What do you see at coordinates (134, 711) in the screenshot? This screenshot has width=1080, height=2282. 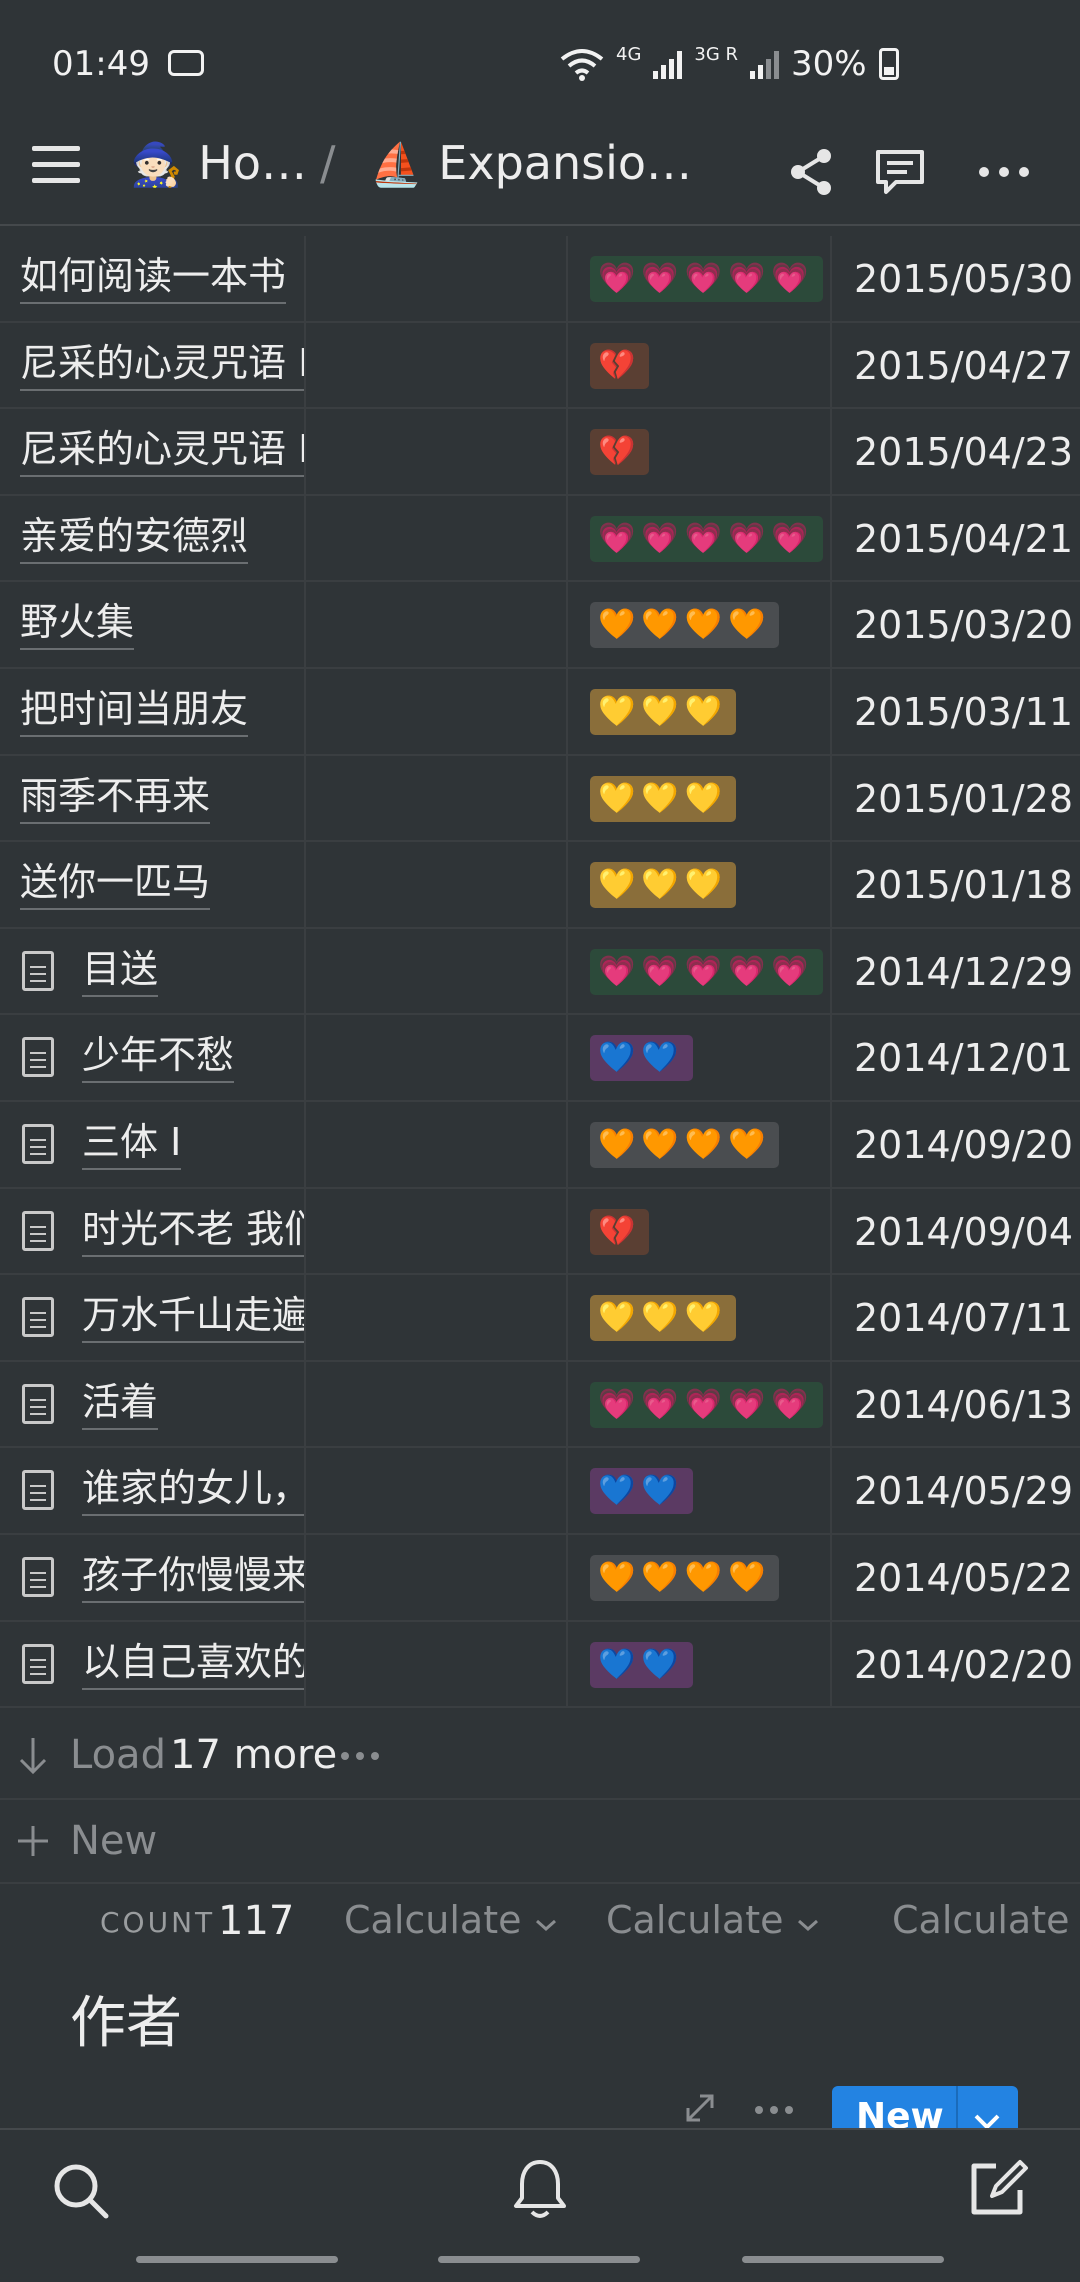 I see `row-title: 把时间当朋友` at bounding box center [134, 711].